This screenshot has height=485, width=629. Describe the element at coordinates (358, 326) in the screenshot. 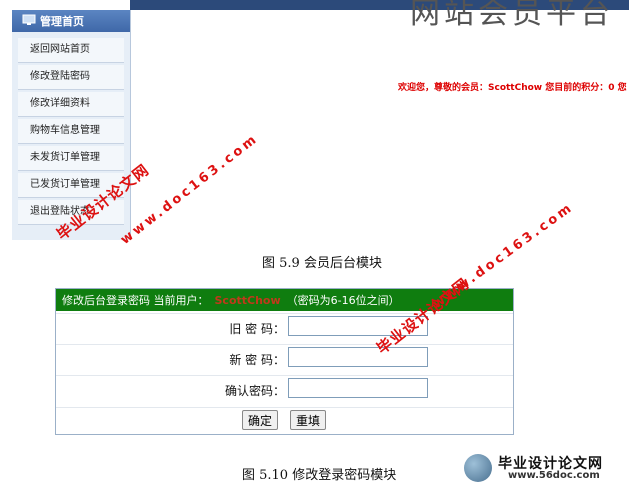

I see `old-password-input` at that location.